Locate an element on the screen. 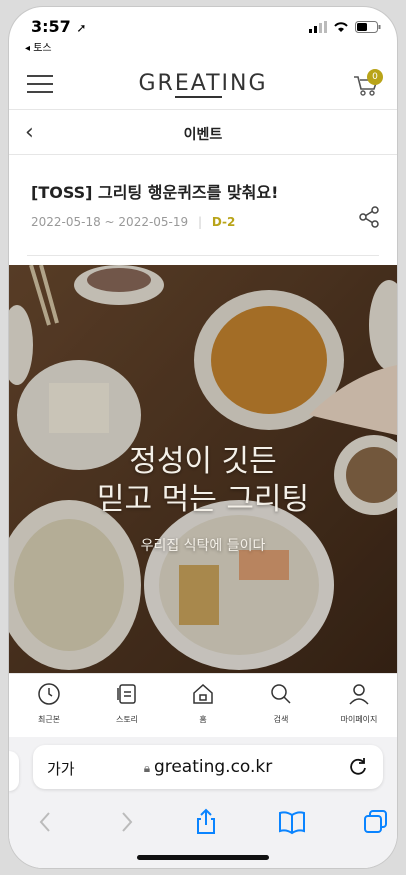 The width and height of the screenshot is (406, 875). banner-text: 정성이 깃든 믿고 먹는 그리팅 우리집 식탁에 들이다 is located at coordinates (203, 499).